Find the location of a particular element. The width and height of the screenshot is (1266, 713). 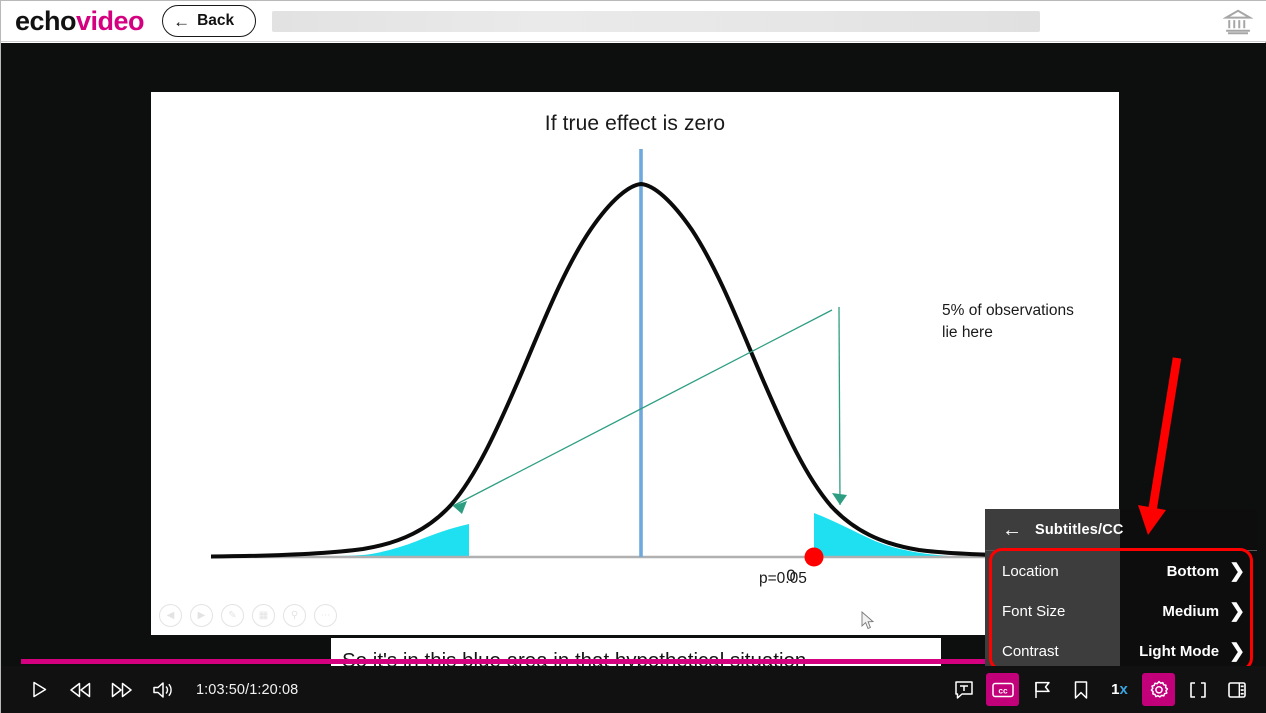

flag-icon is located at coordinates (1042, 689).